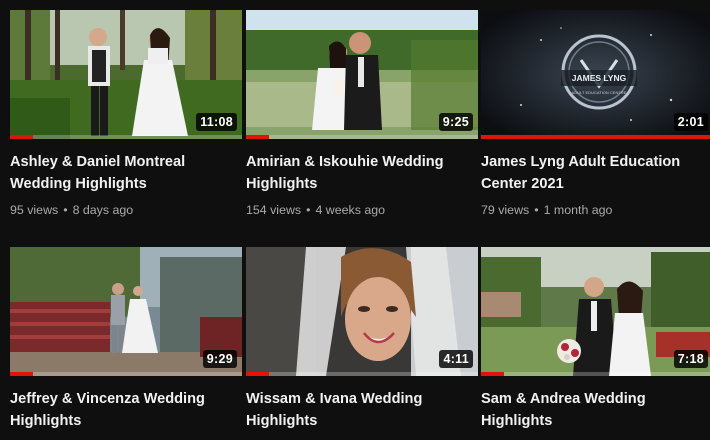 This screenshot has width=710, height=440. I want to click on video-title: Sam & Andrea Wedding Highlights, so click(595, 410).